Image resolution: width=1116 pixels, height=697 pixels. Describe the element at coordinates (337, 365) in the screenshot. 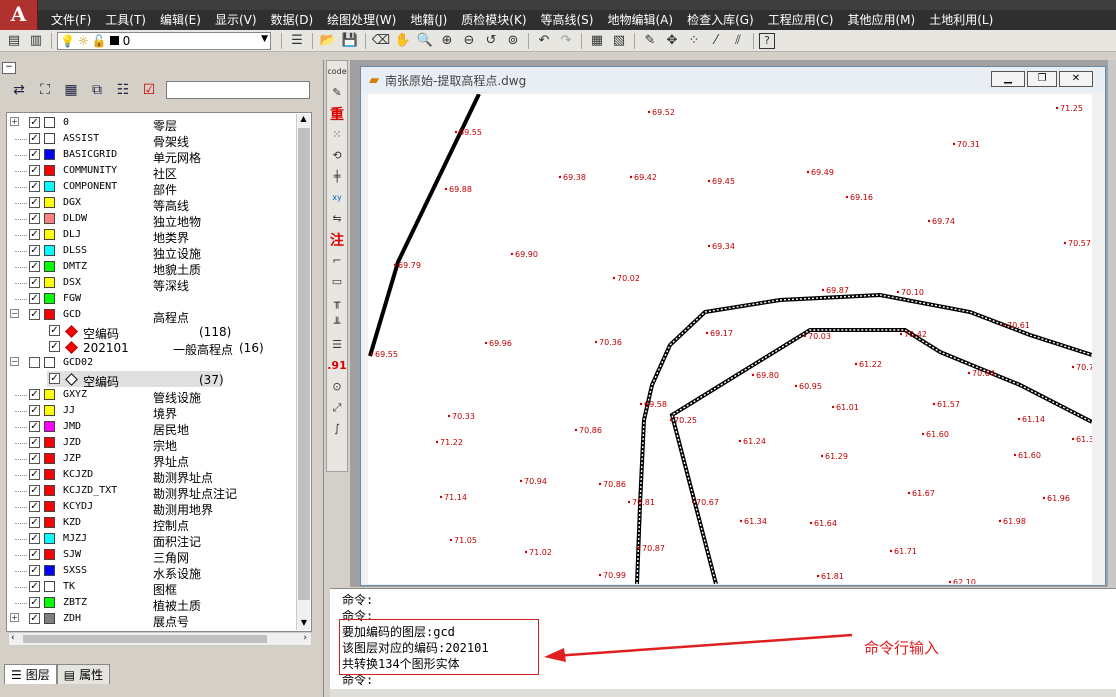

I see `point-value-icon: .91` at that location.